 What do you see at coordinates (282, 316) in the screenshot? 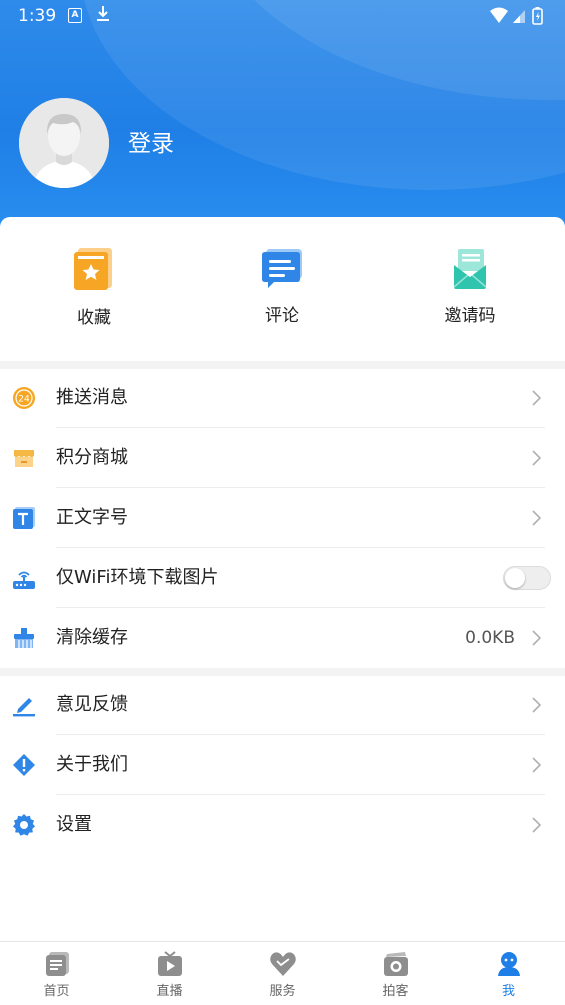
I see `quick-action-label: 评论` at bounding box center [282, 316].